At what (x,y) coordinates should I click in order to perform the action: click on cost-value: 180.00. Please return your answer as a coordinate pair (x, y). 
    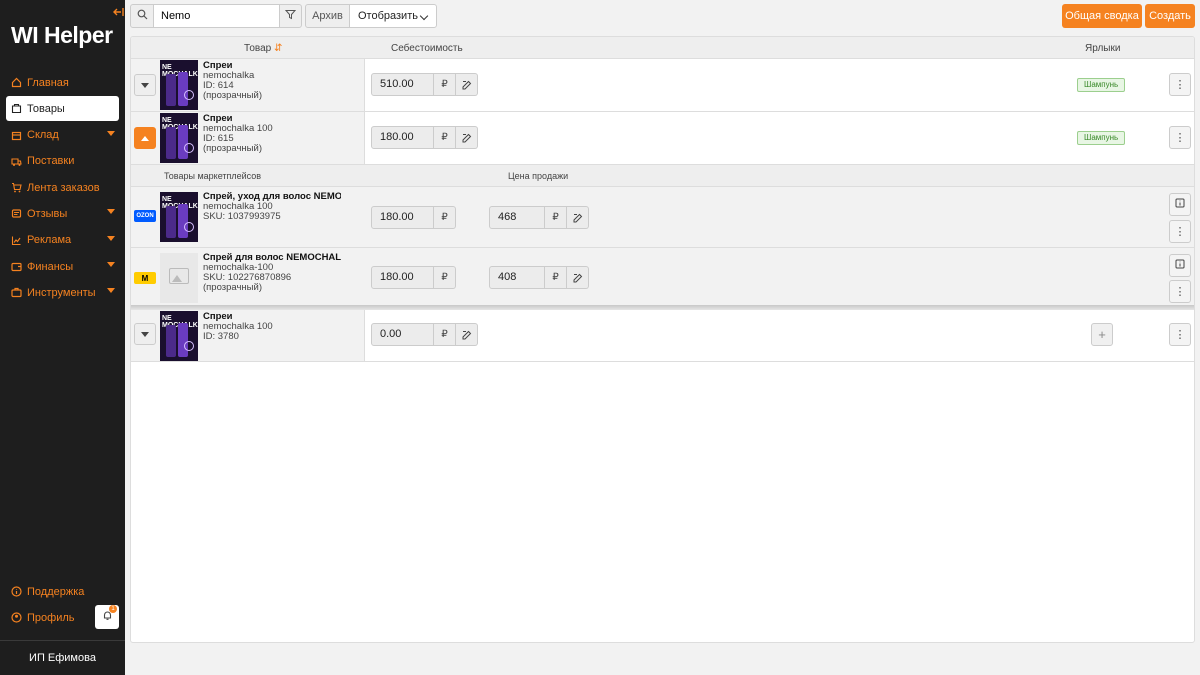
    Looking at the image, I should click on (402, 137).